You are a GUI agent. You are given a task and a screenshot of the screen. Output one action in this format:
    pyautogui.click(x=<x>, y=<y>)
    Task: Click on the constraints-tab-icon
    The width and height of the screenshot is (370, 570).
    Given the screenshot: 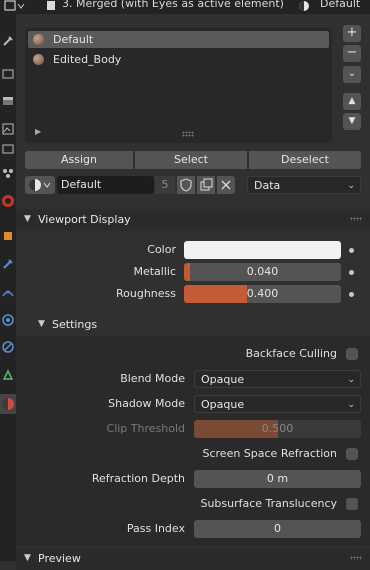 What is the action you would take?
    pyautogui.click(x=8, y=347)
    